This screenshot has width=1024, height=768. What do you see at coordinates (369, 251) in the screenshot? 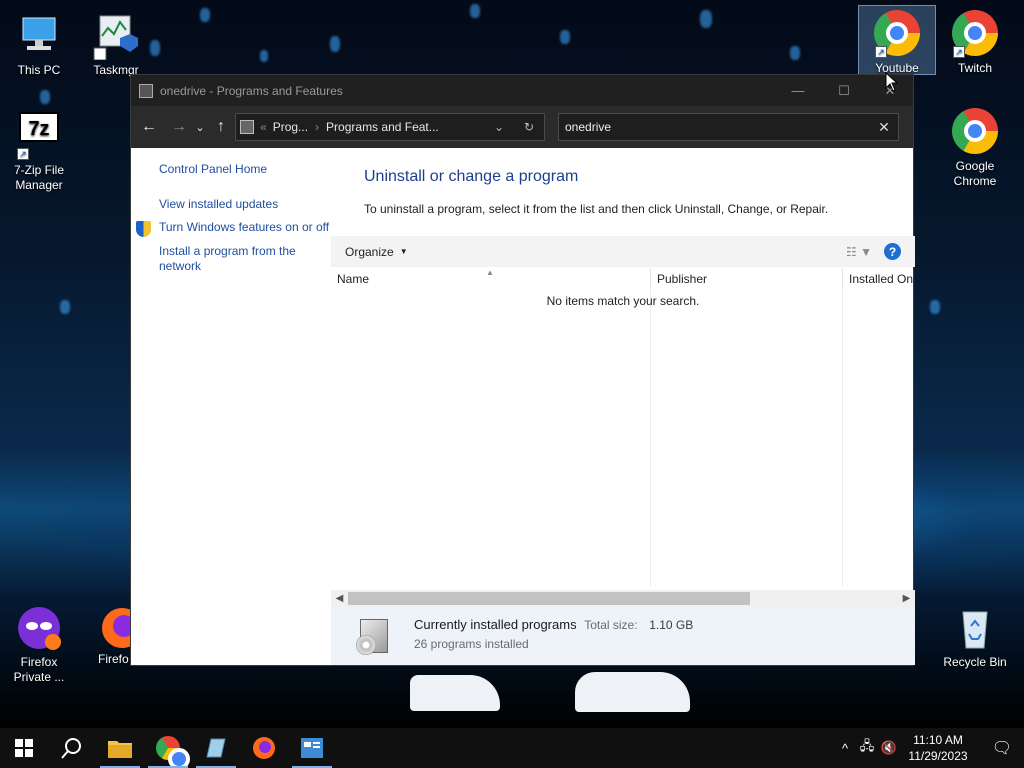
I see `organize-label: Organize` at bounding box center [369, 251].